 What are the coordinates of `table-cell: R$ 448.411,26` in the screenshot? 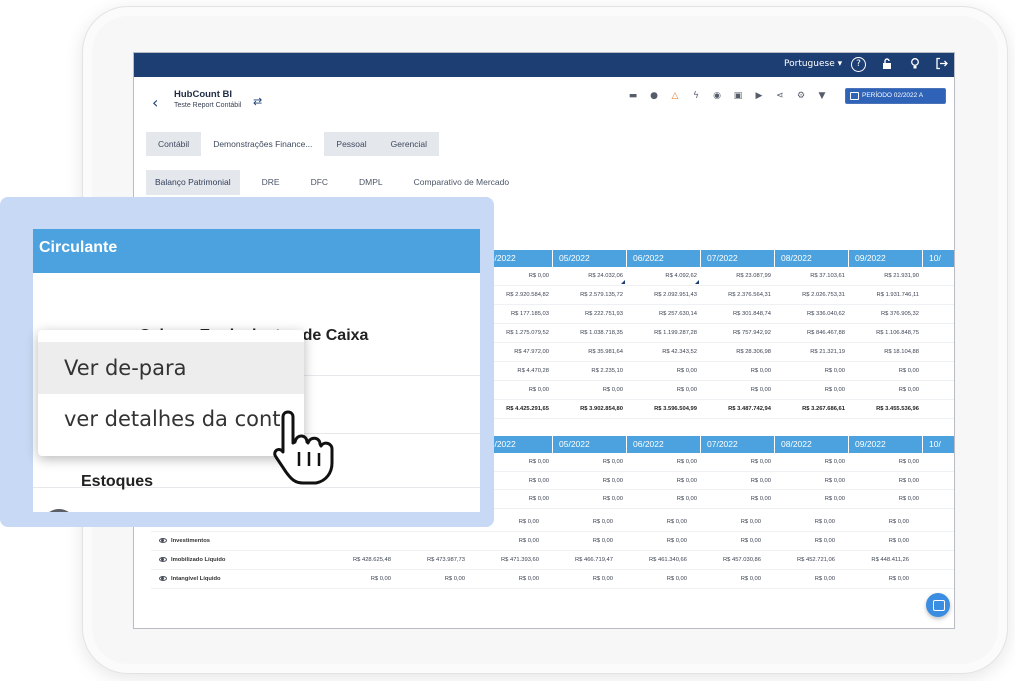 It's located at (890, 560).